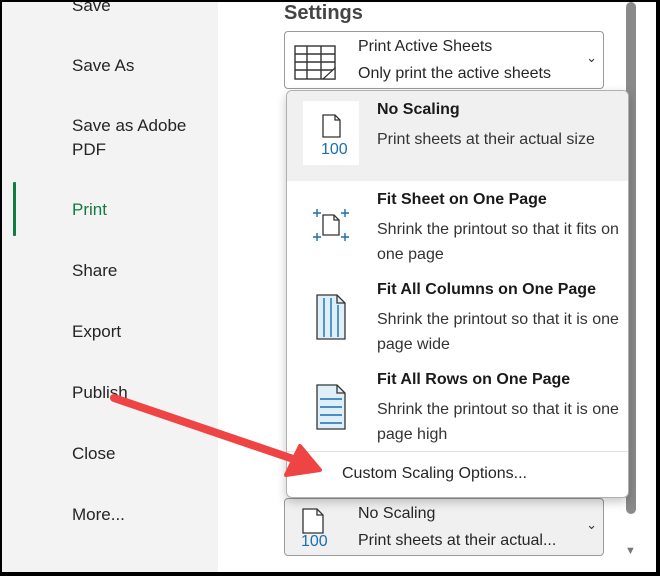 This screenshot has width=660, height=576. What do you see at coordinates (129, 125) in the screenshot?
I see `nav-save-as-adobe-pdf-line1: Save as Adobe` at bounding box center [129, 125].